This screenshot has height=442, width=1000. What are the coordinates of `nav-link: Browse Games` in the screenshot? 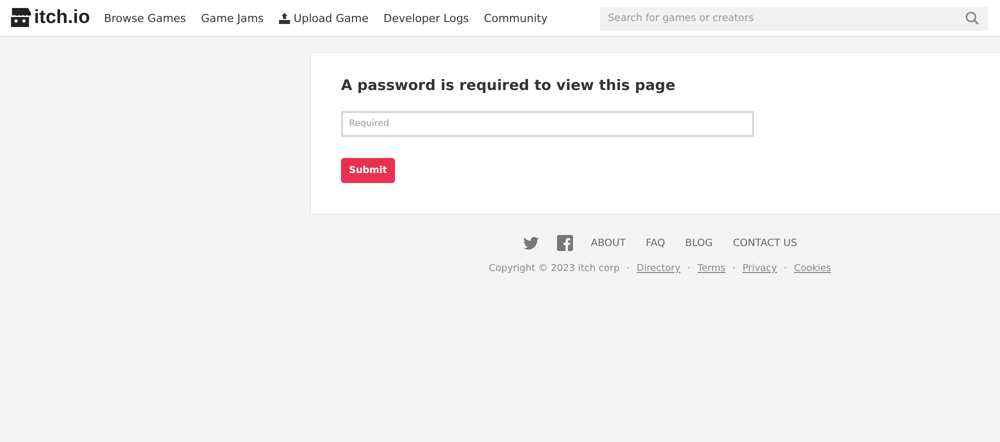 It's located at (145, 18).